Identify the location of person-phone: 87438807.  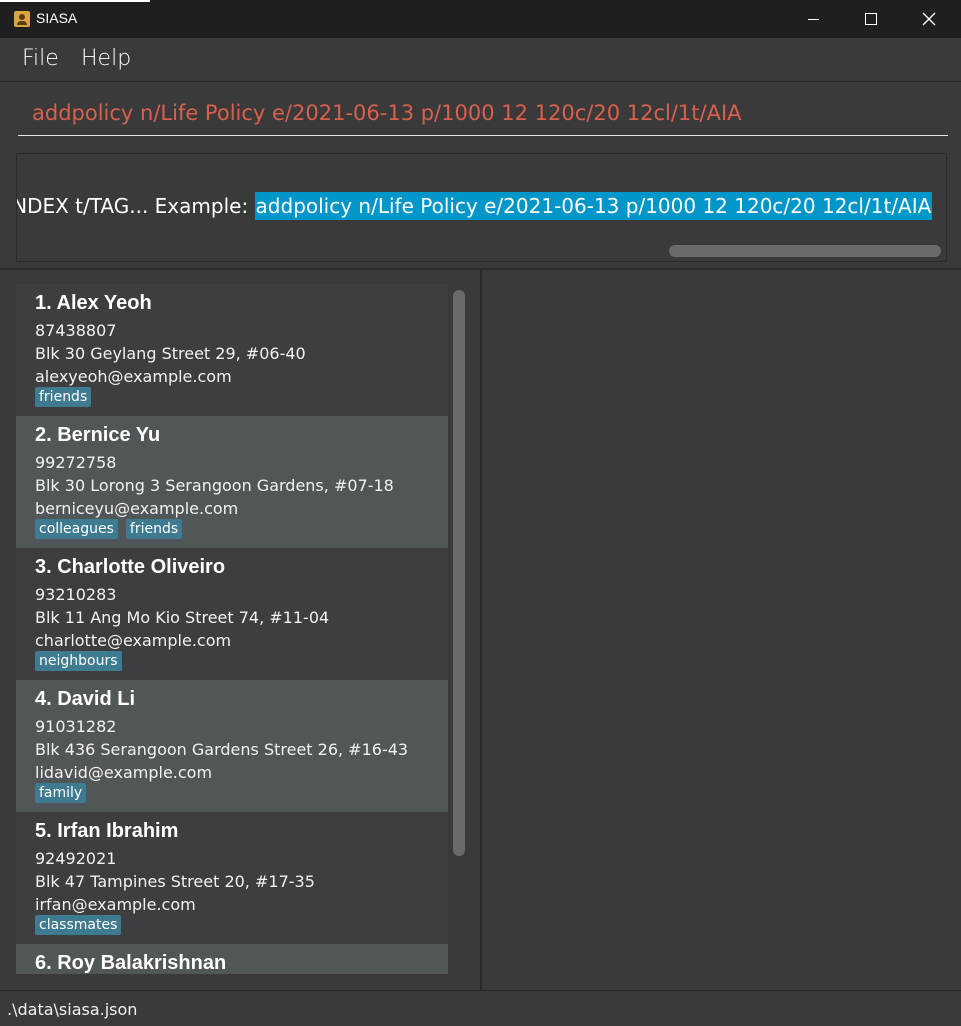
(76, 330).